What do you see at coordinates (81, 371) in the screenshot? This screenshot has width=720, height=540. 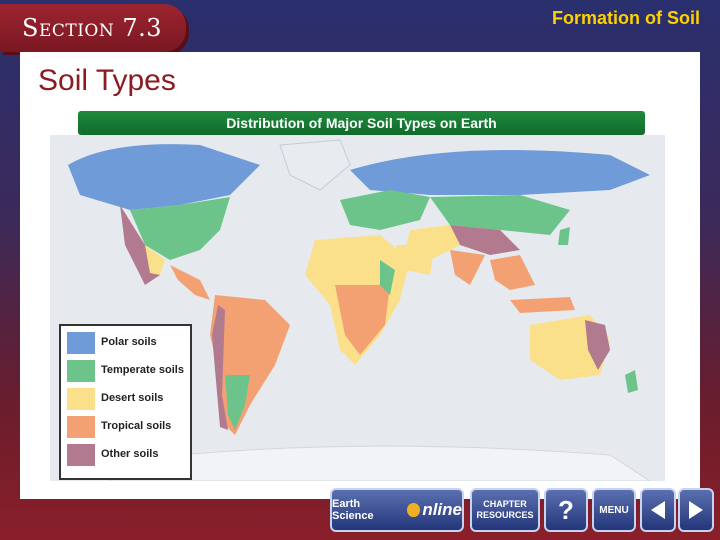 I see `legend-swatch-temperate` at bounding box center [81, 371].